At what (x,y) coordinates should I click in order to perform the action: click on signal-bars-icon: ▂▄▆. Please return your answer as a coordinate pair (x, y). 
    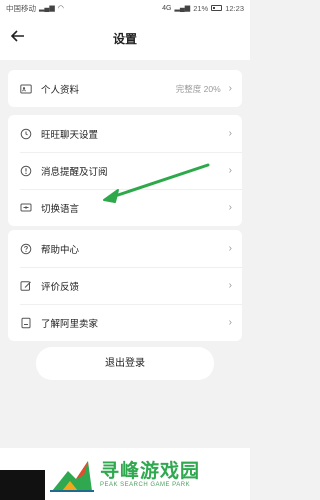
    Looking at the image, I should click on (182, 8).